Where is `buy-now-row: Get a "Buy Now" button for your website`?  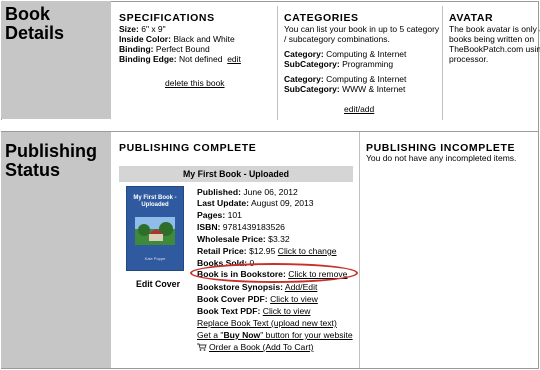
buy-now-row: Get a "Buy Now" button for your website is located at coordinates (275, 335).